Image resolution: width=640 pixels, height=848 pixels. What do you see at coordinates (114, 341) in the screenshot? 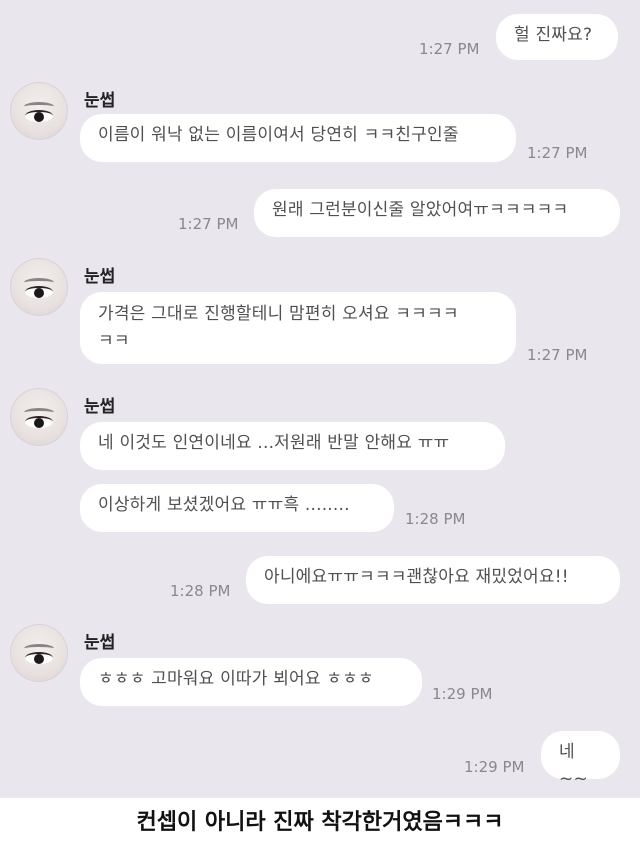
I see `message-text-line: ㅋㅋ` at bounding box center [114, 341].